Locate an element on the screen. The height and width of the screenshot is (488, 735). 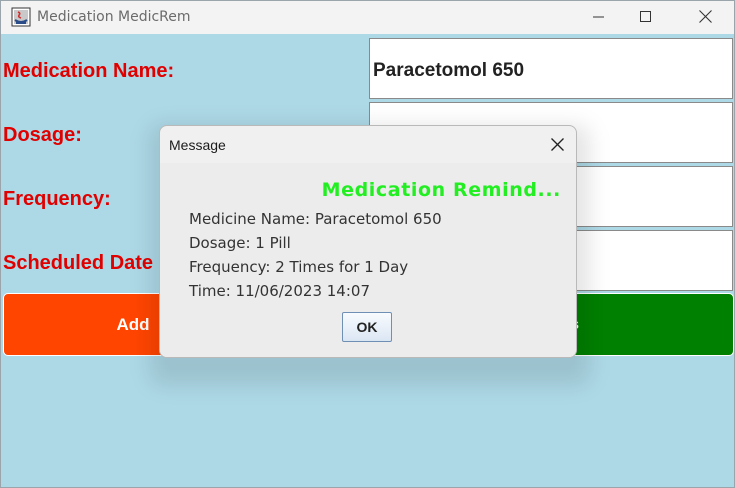
add-button-label: Add is located at coordinates (133, 324).